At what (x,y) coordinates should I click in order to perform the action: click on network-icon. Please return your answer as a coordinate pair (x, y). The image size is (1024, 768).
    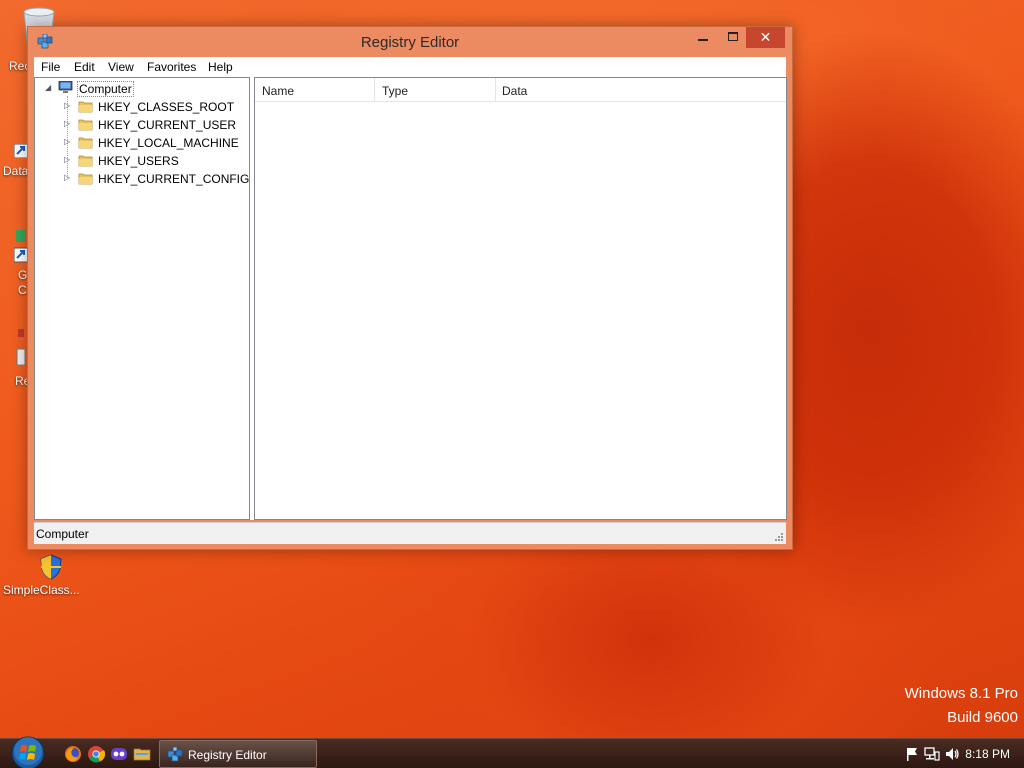
    Looking at the image, I should click on (932, 754).